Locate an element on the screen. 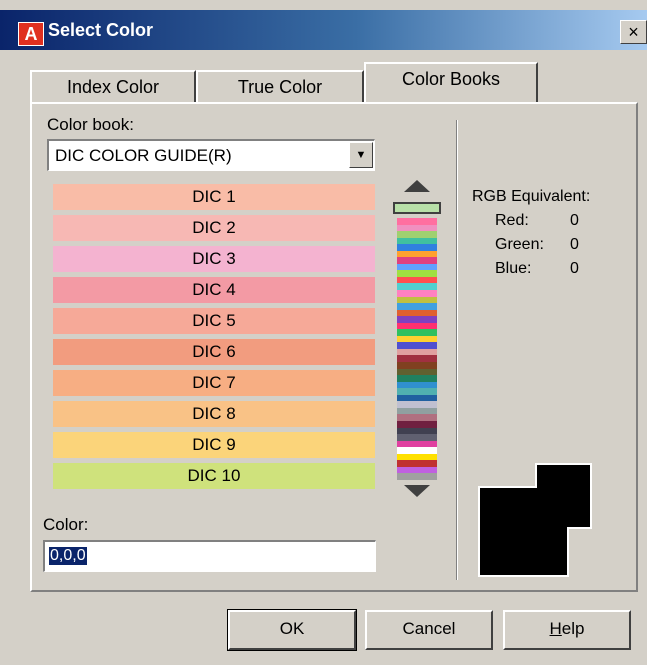  color-preview is located at coordinates (535, 520).